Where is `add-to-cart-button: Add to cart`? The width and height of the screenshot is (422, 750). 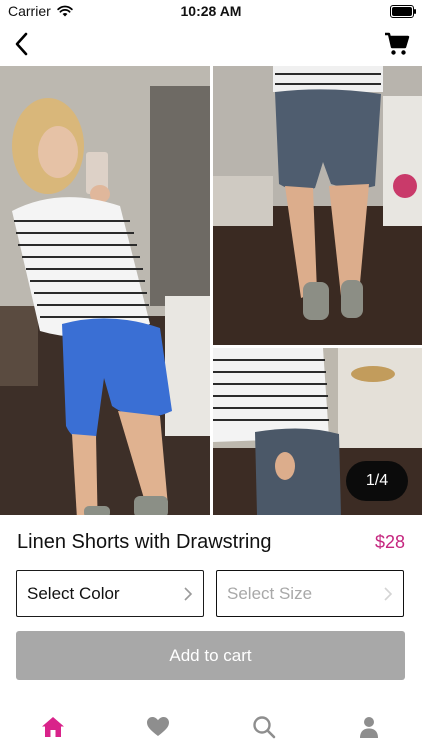 add-to-cart-button: Add to cart is located at coordinates (210, 655).